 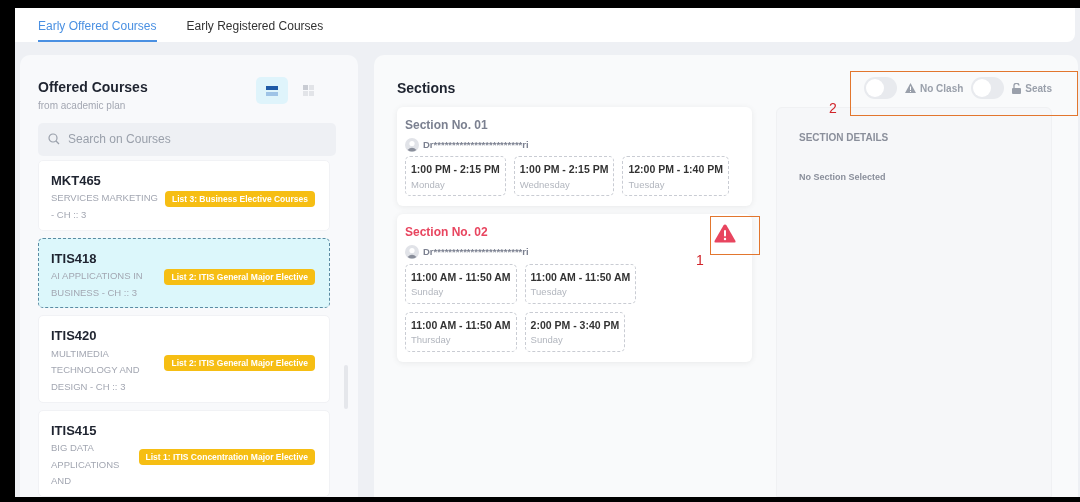 I want to click on warning-icon, so click(x=910, y=88).